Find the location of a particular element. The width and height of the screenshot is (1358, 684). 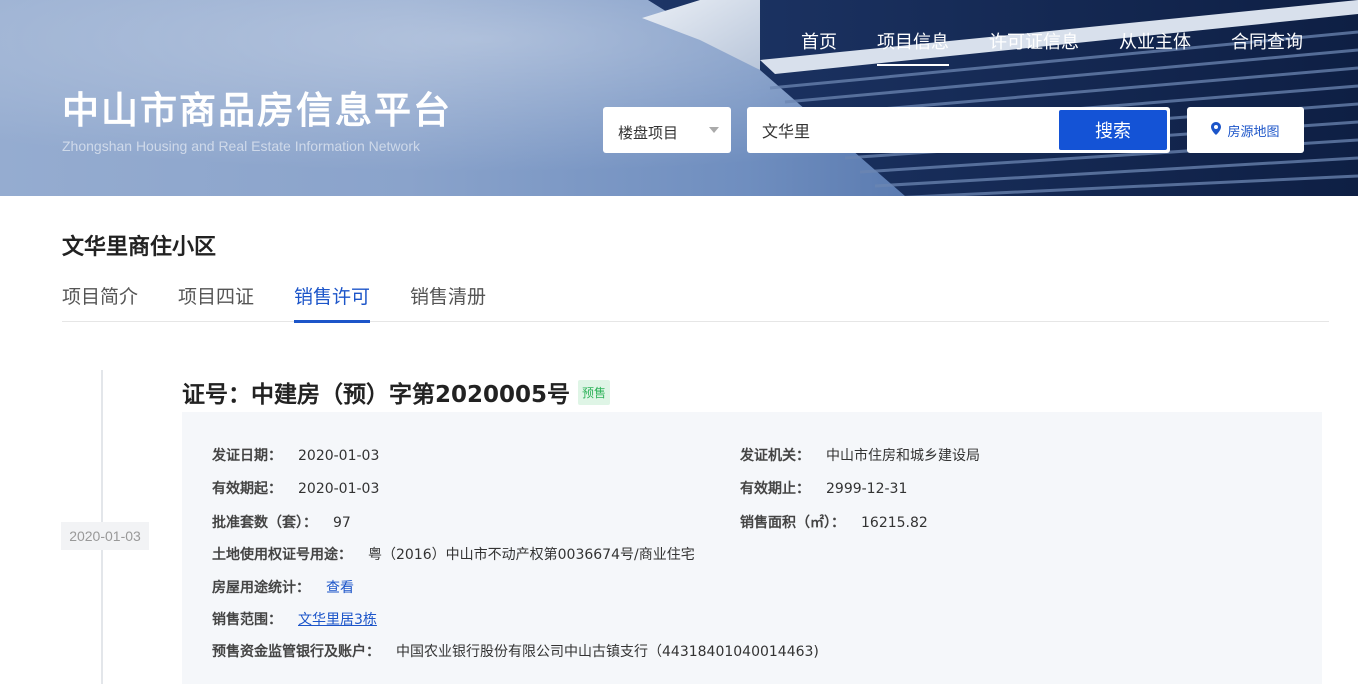

housing-map-button: 房源地图 is located at coordinates (1245, 130).